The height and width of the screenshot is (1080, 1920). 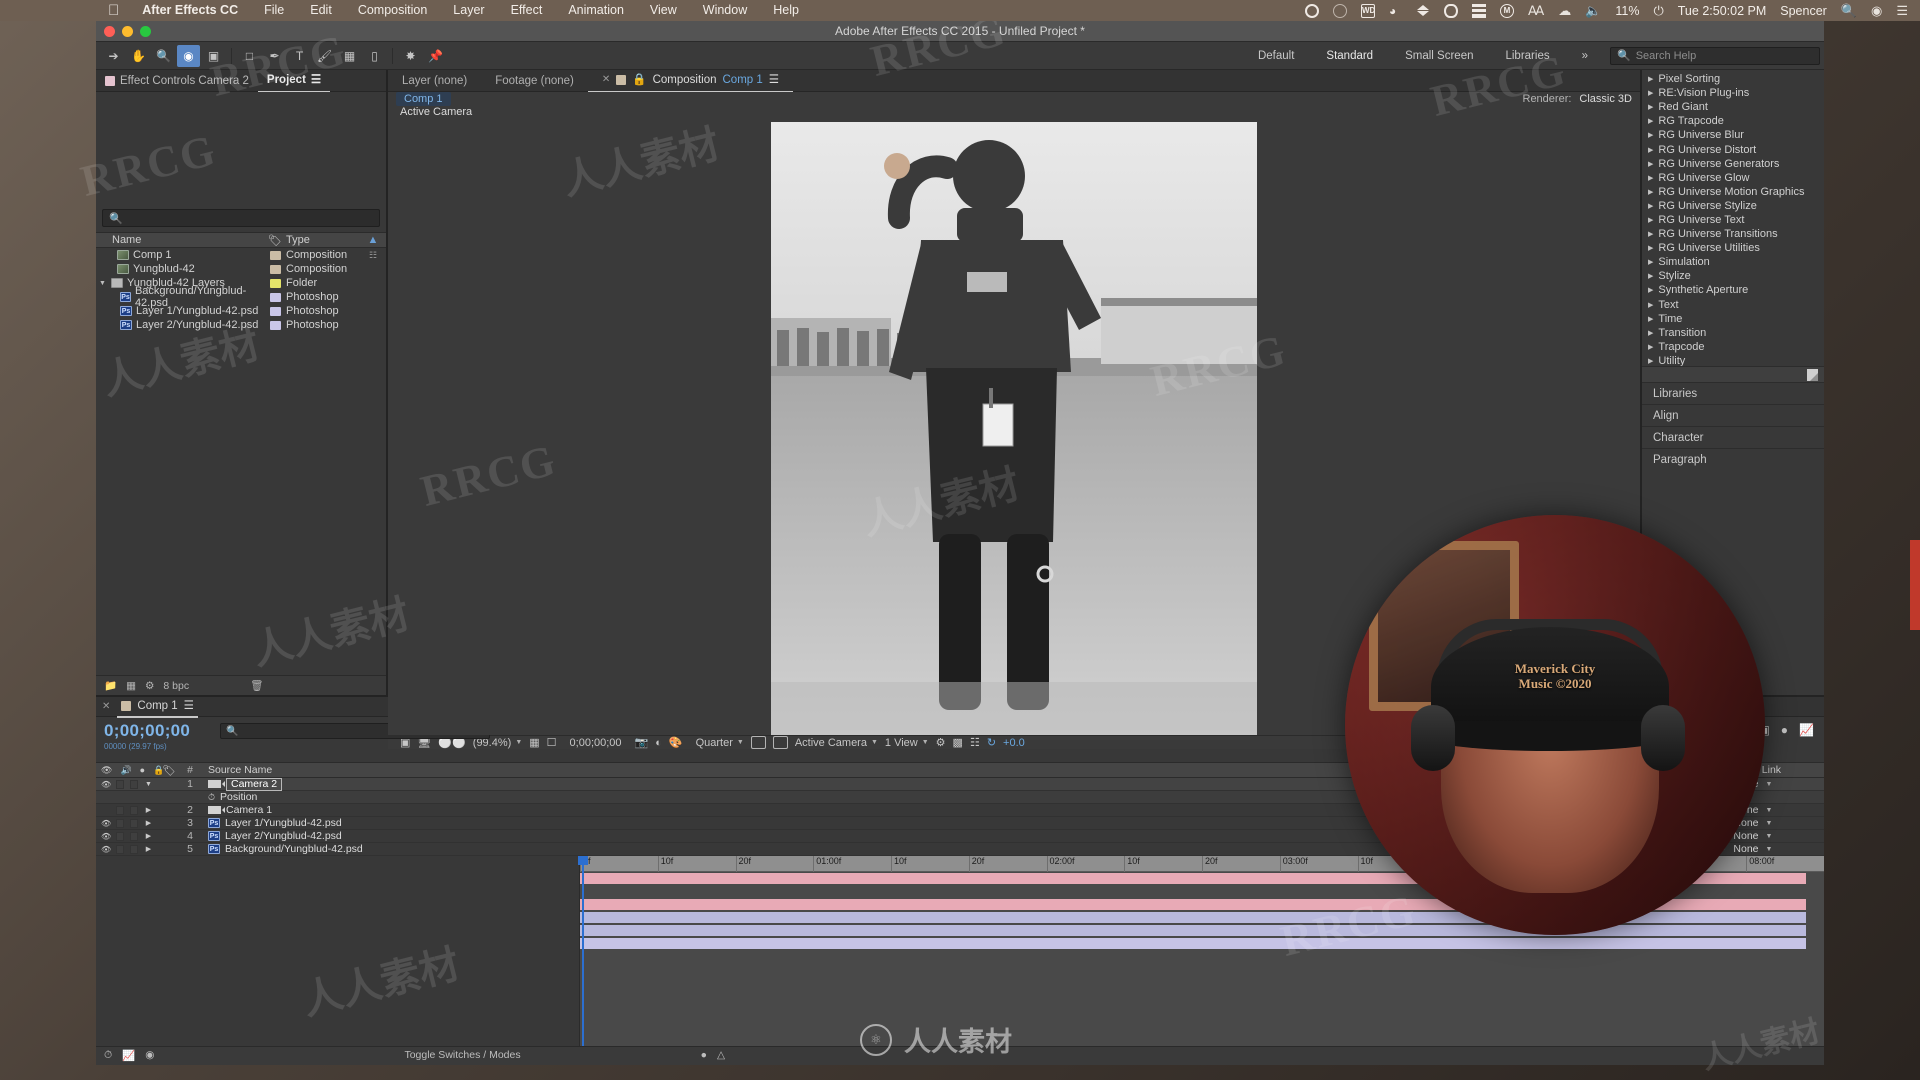 What do you see at coordinates (1339, 10) in the screenshot?
I see `duet-icon` at bounding box center [1339, 10].